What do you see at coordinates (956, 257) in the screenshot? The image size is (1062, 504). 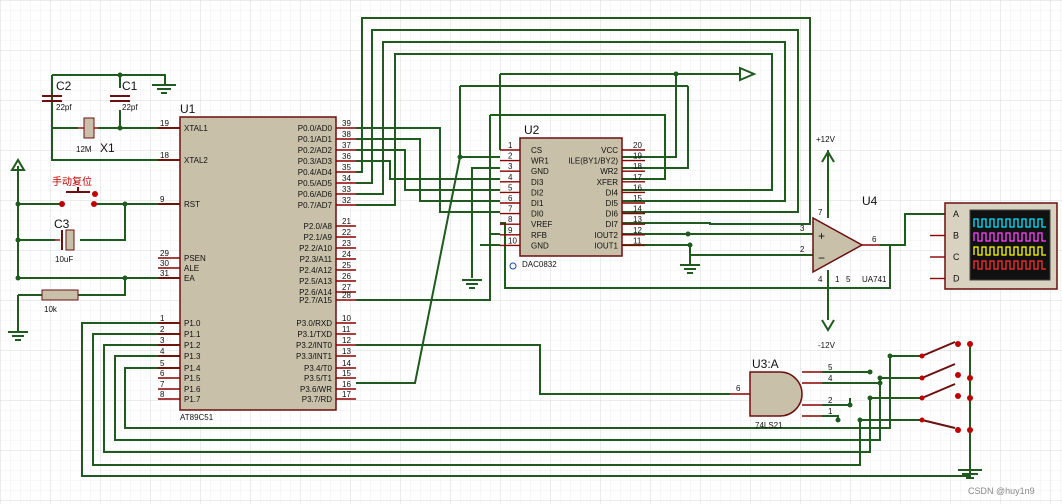 I see `scope-channel-label: C` at bounding box center [956, 257].